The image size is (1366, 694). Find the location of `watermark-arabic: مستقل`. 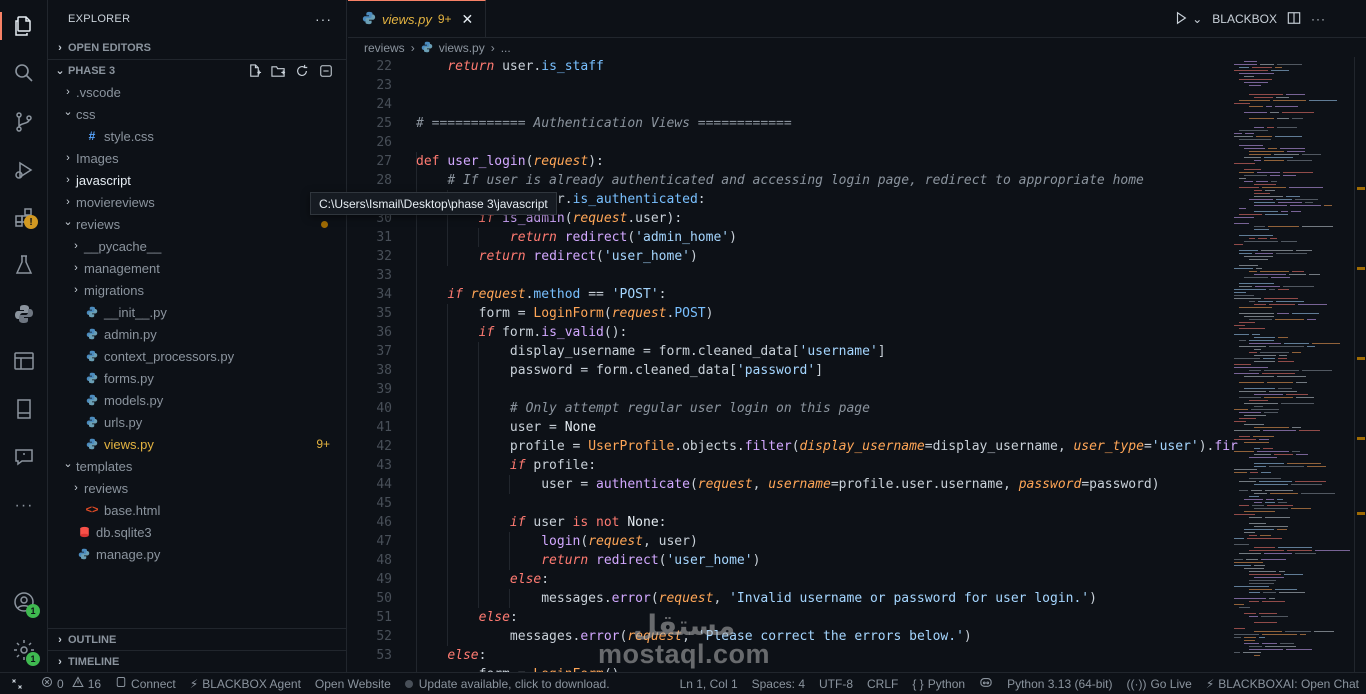

watermark-arabic: مستقل is located at coordinates (684, 625).